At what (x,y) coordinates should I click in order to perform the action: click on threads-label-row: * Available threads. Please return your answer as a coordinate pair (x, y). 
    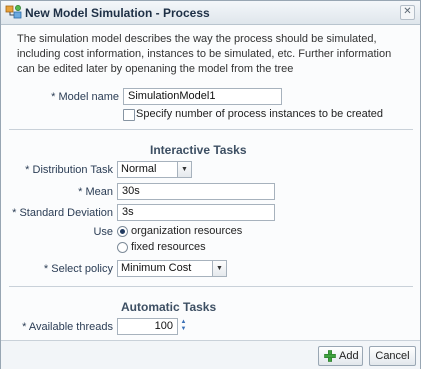
    Looking at the image, I should click on (62, 327).